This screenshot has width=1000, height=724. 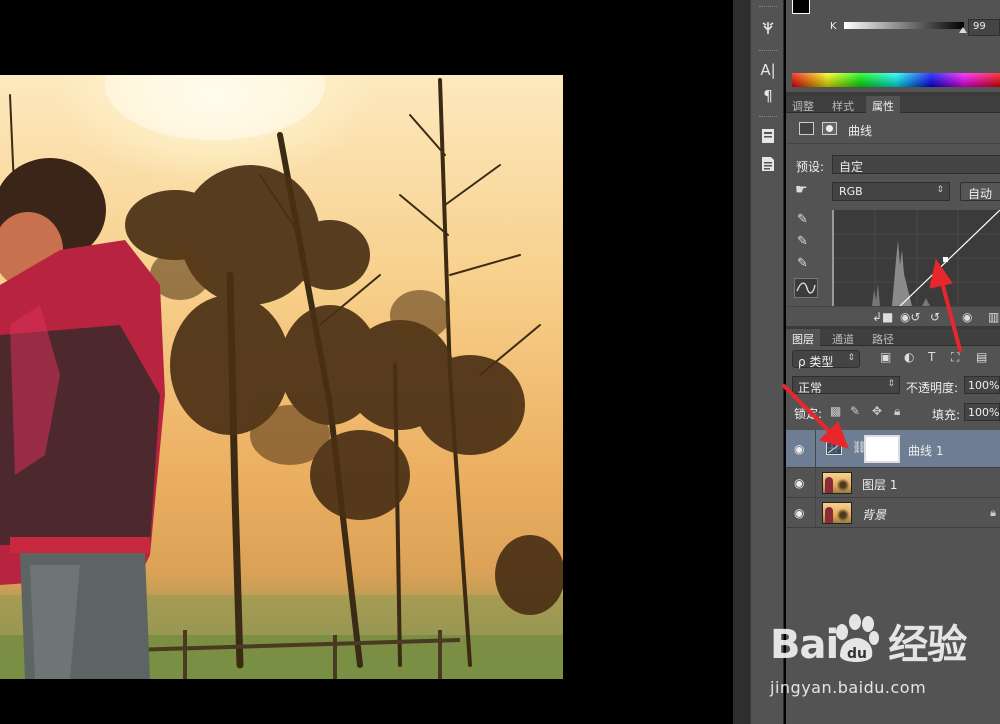 I want to click on tab-adjustments: 调整, so click(x=803, y=104).